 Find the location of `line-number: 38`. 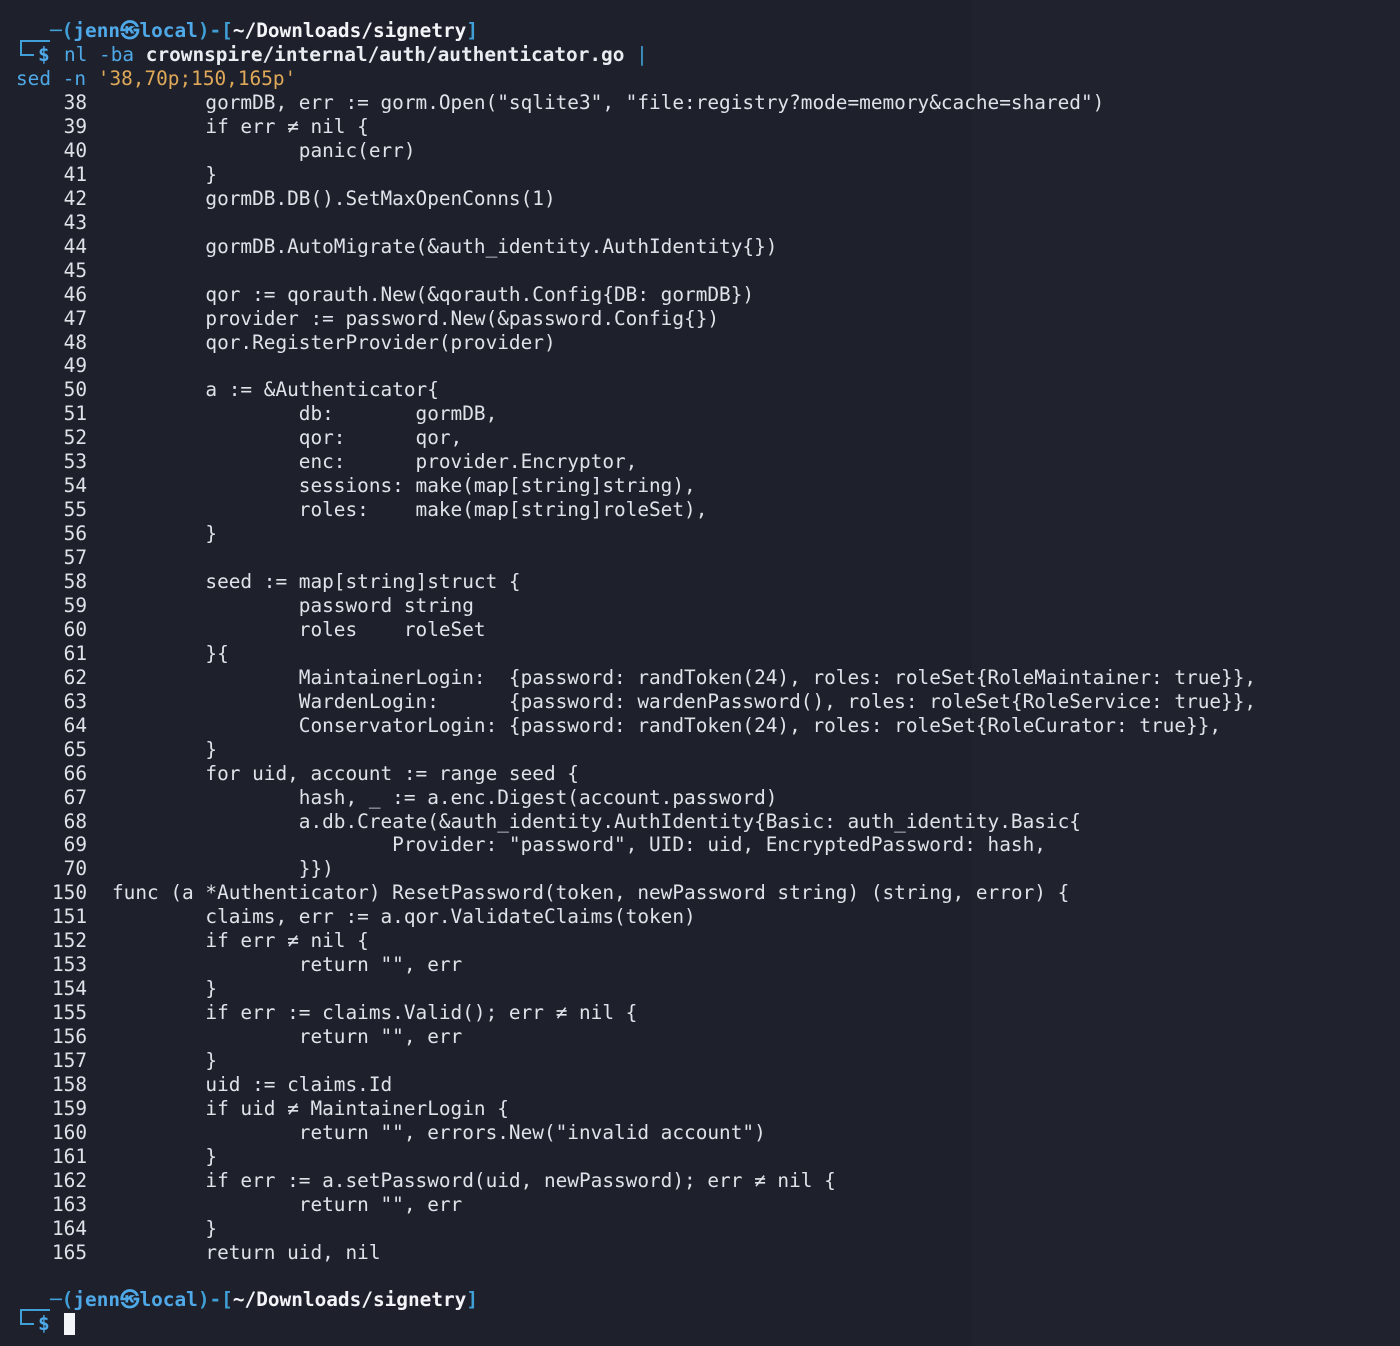

line-number: 38 is located at coordinates (75, 102).